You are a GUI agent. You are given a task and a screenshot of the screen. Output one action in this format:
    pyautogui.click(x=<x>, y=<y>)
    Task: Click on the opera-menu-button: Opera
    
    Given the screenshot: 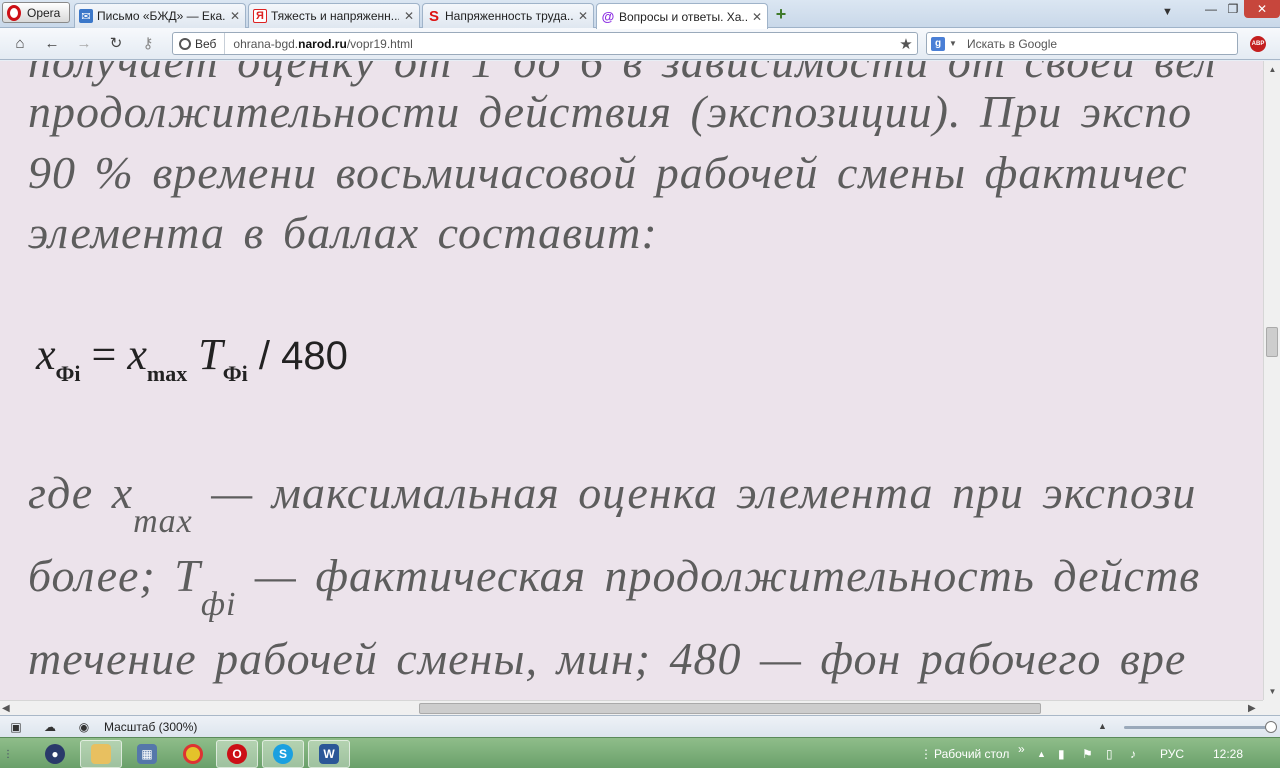 What is the action you would take?
    pyautogui.click(x=36, y=12)
    